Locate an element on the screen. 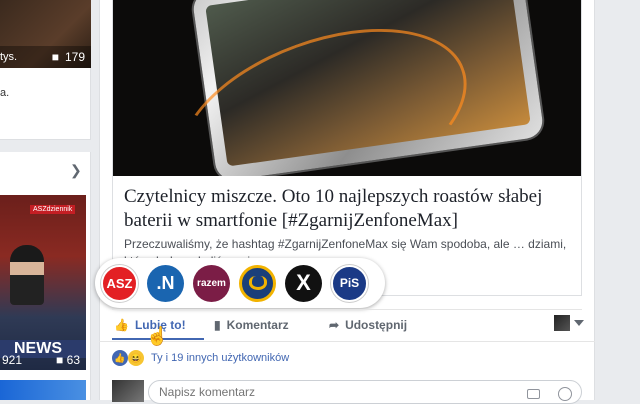 The image size is (640, 404). news-stats: 921 ■ 63 is located at coordinates (43, 360).